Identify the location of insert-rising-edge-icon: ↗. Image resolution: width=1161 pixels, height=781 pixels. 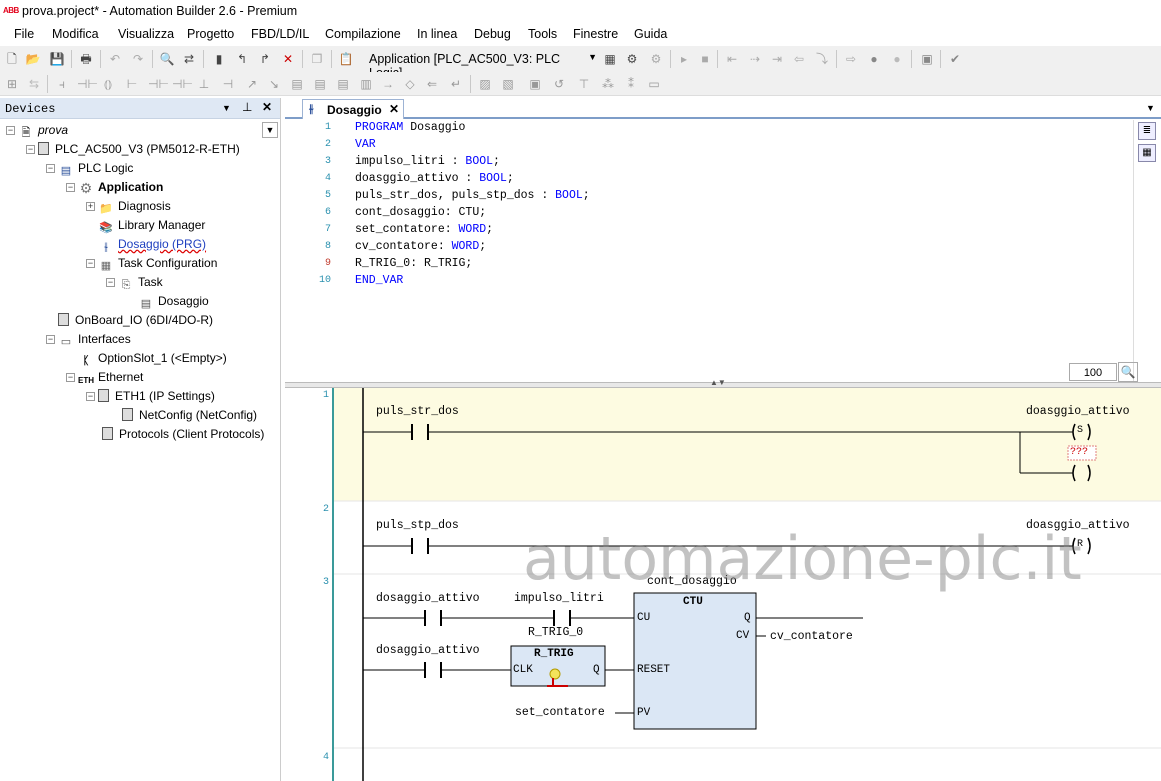
(252, 84).